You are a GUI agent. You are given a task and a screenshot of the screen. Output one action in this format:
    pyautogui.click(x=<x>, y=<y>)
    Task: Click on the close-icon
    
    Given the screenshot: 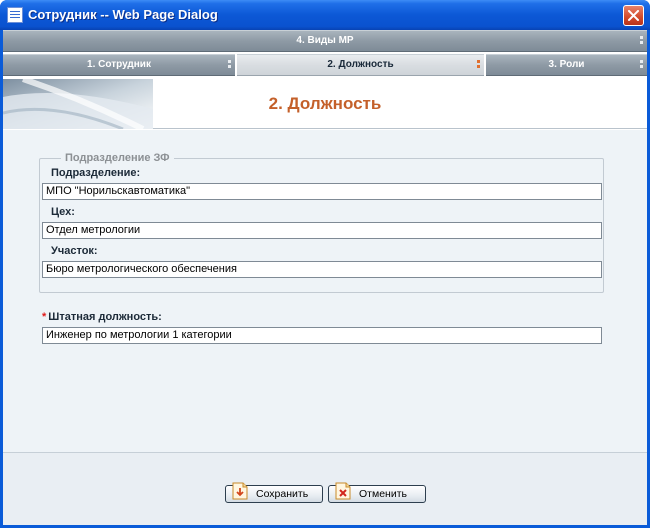 What is the action you would take?
    pyautogui.click(x=633, y=15)
    